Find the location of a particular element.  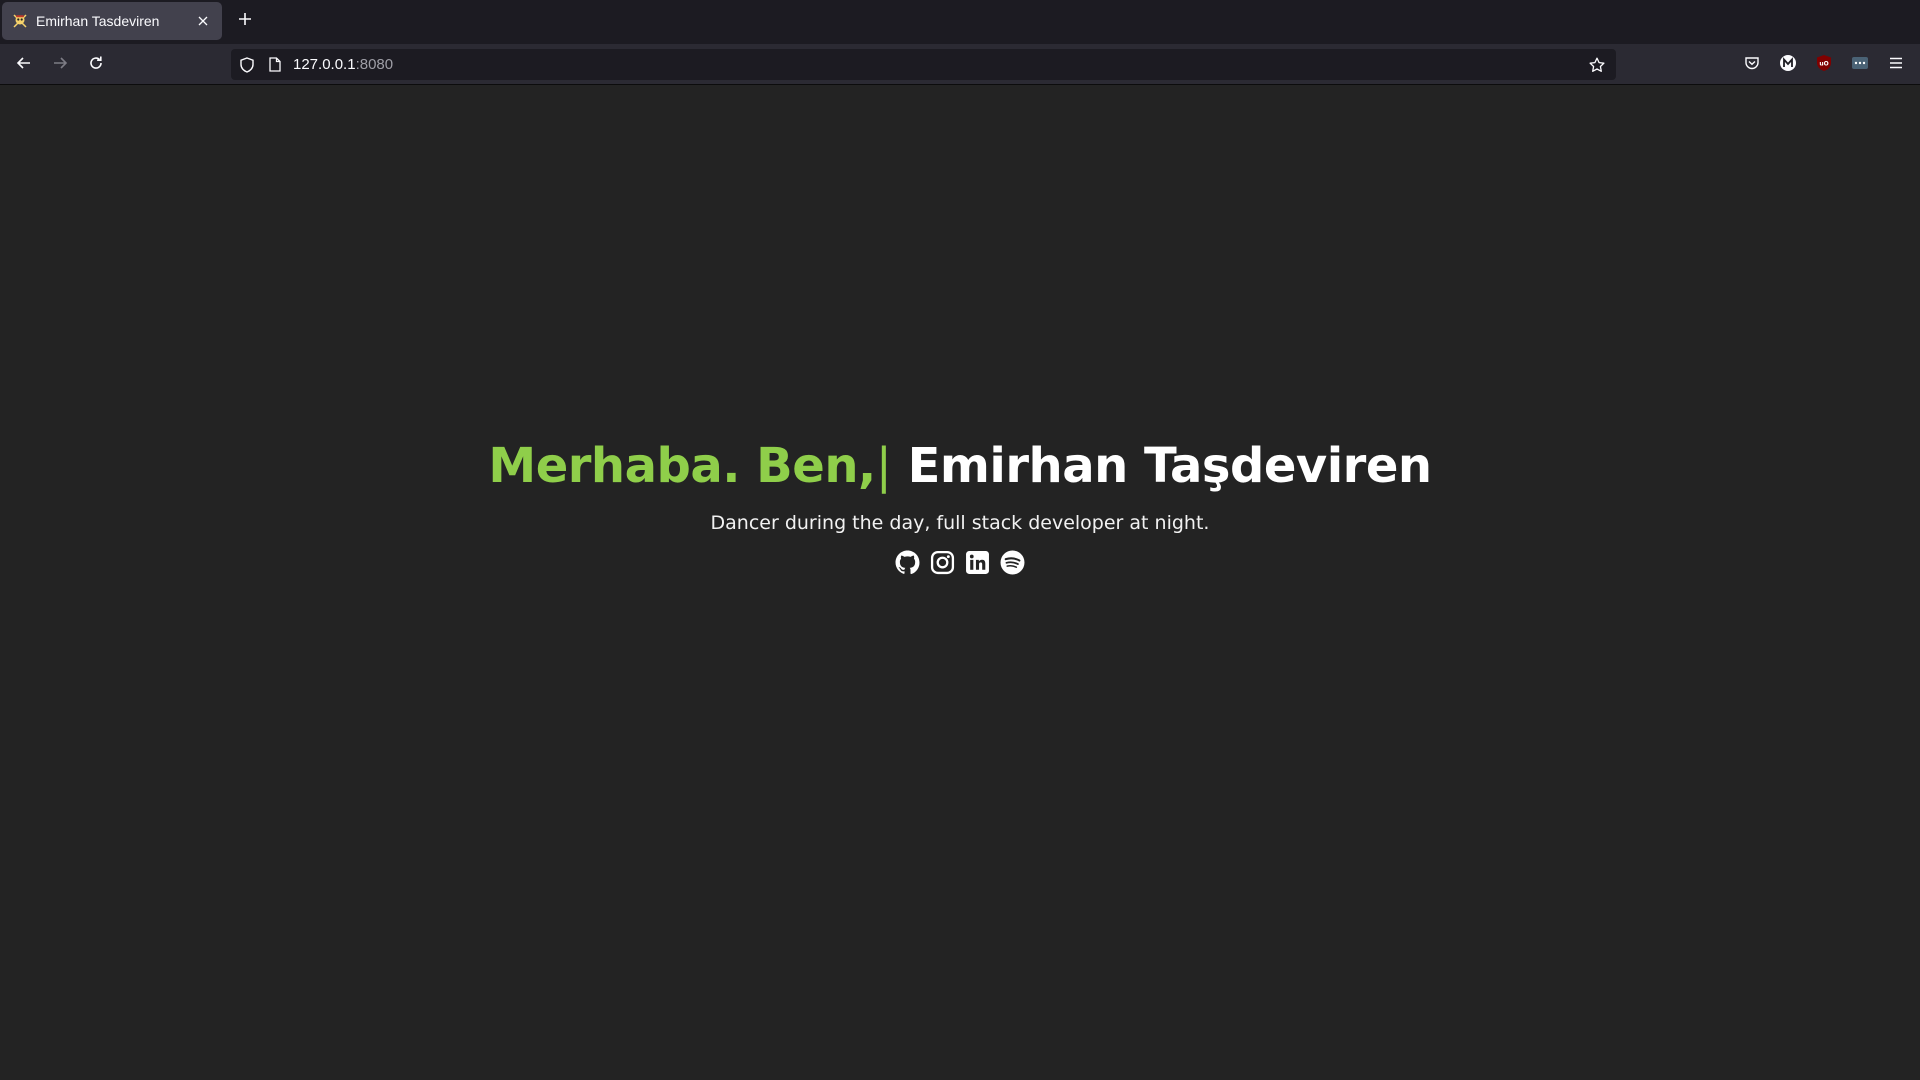

reload-button is located at coordinates (96, 65).